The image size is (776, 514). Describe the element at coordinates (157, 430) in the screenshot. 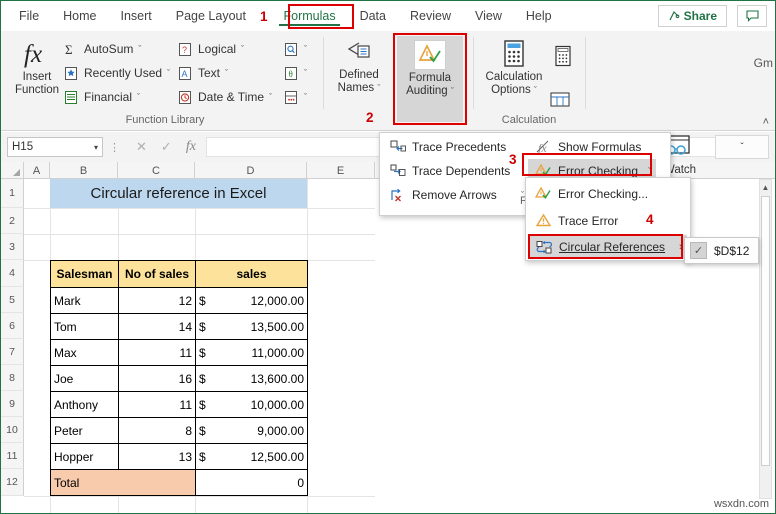

I see `cell-count-6: 8` at that location.